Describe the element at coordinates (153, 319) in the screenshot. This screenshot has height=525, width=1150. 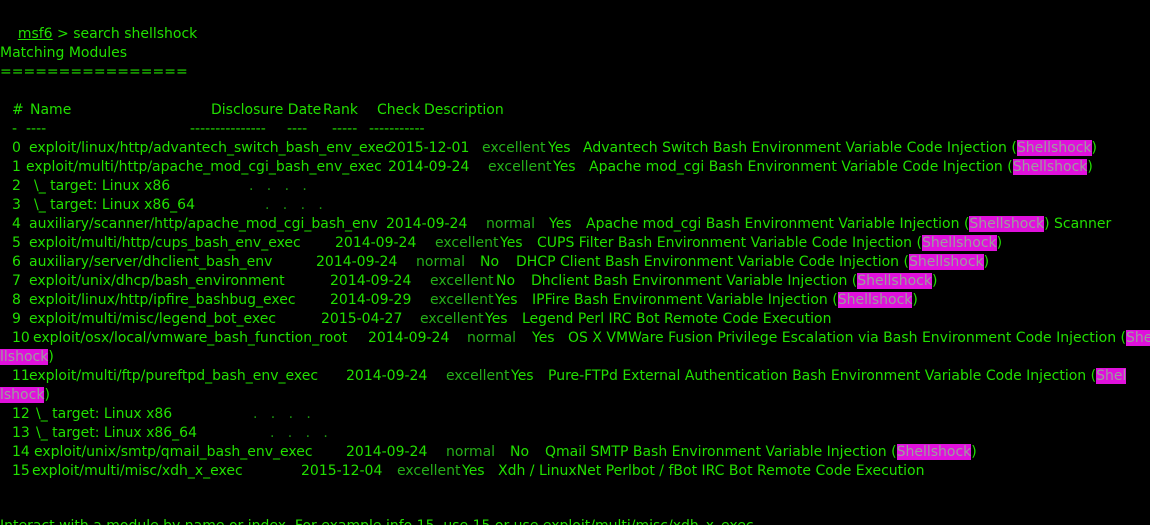
I see `module-name: exploit/multi/misc/legend_bot_exec` at that location.